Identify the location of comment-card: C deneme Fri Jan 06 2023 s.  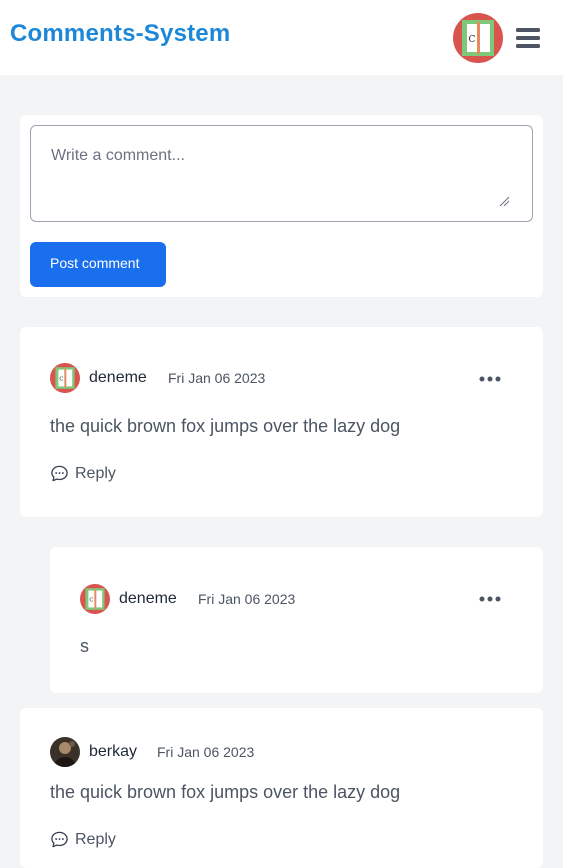
(296, 620).